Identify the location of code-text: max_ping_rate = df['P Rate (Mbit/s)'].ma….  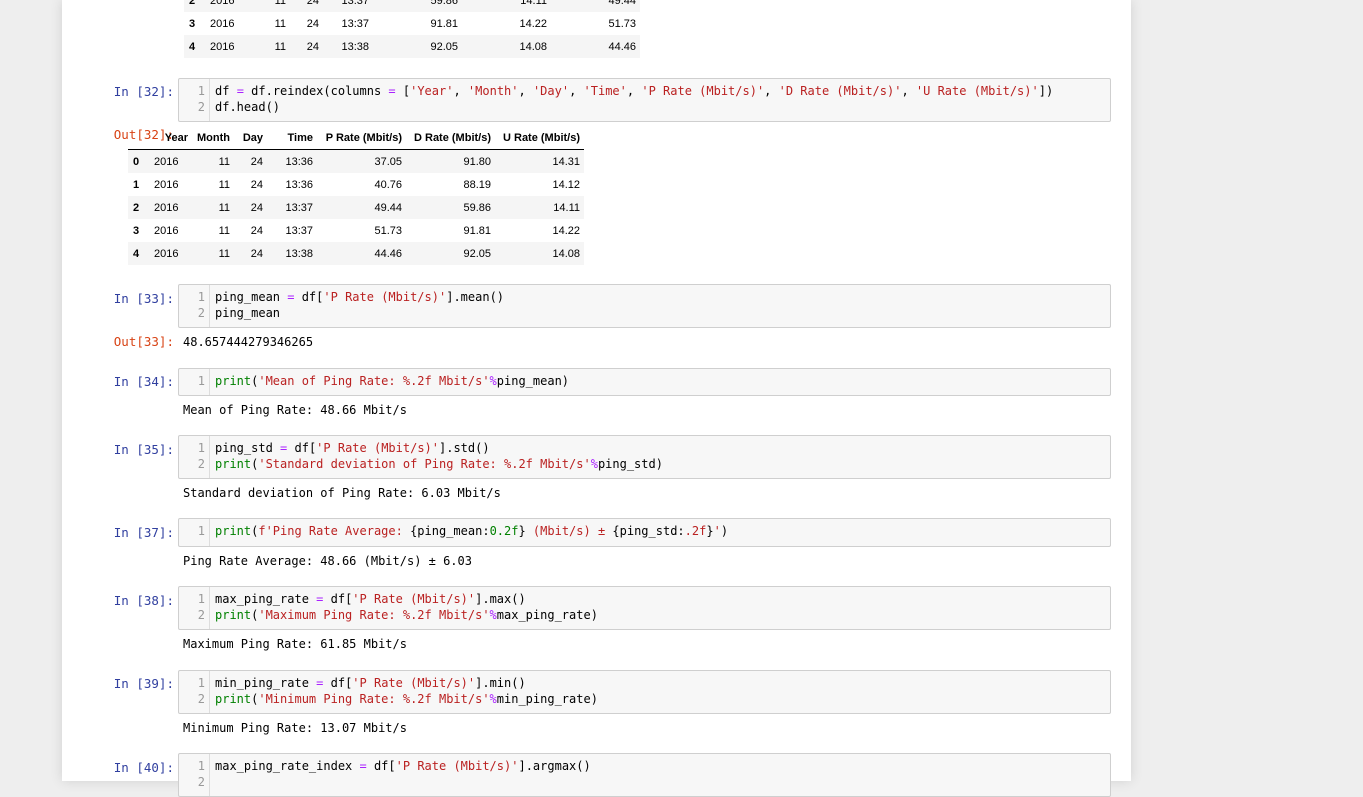
(370, 599).